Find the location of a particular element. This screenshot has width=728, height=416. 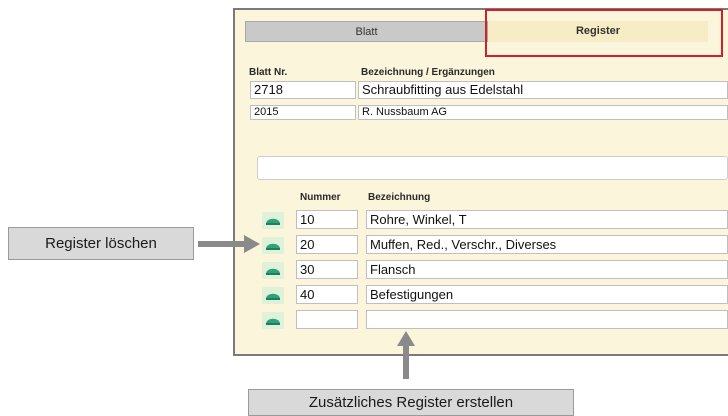

bezeichnung-ergaenzungen-label: Bezeichnung / Ergänzungen is located at coordinates (428, 72).